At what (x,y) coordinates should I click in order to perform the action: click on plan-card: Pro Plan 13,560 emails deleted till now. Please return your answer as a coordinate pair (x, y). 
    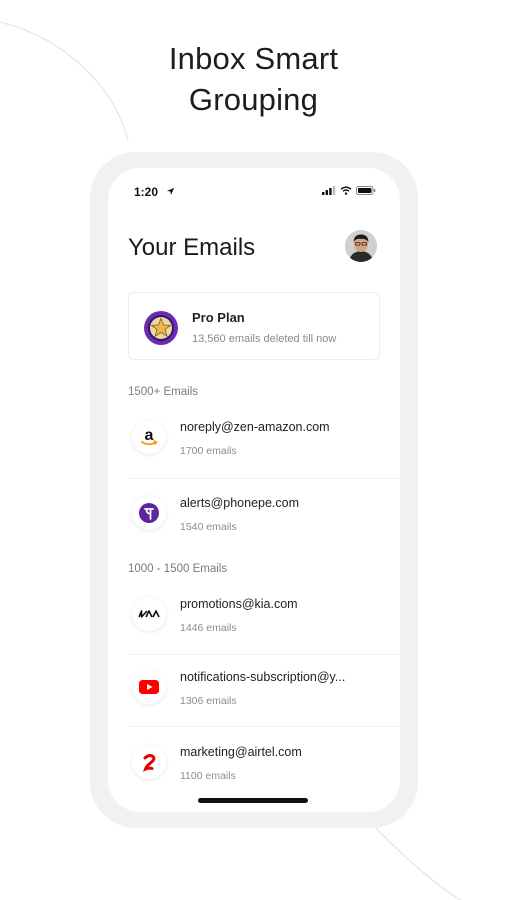
    Looking at the image, I should click on (254, 326).